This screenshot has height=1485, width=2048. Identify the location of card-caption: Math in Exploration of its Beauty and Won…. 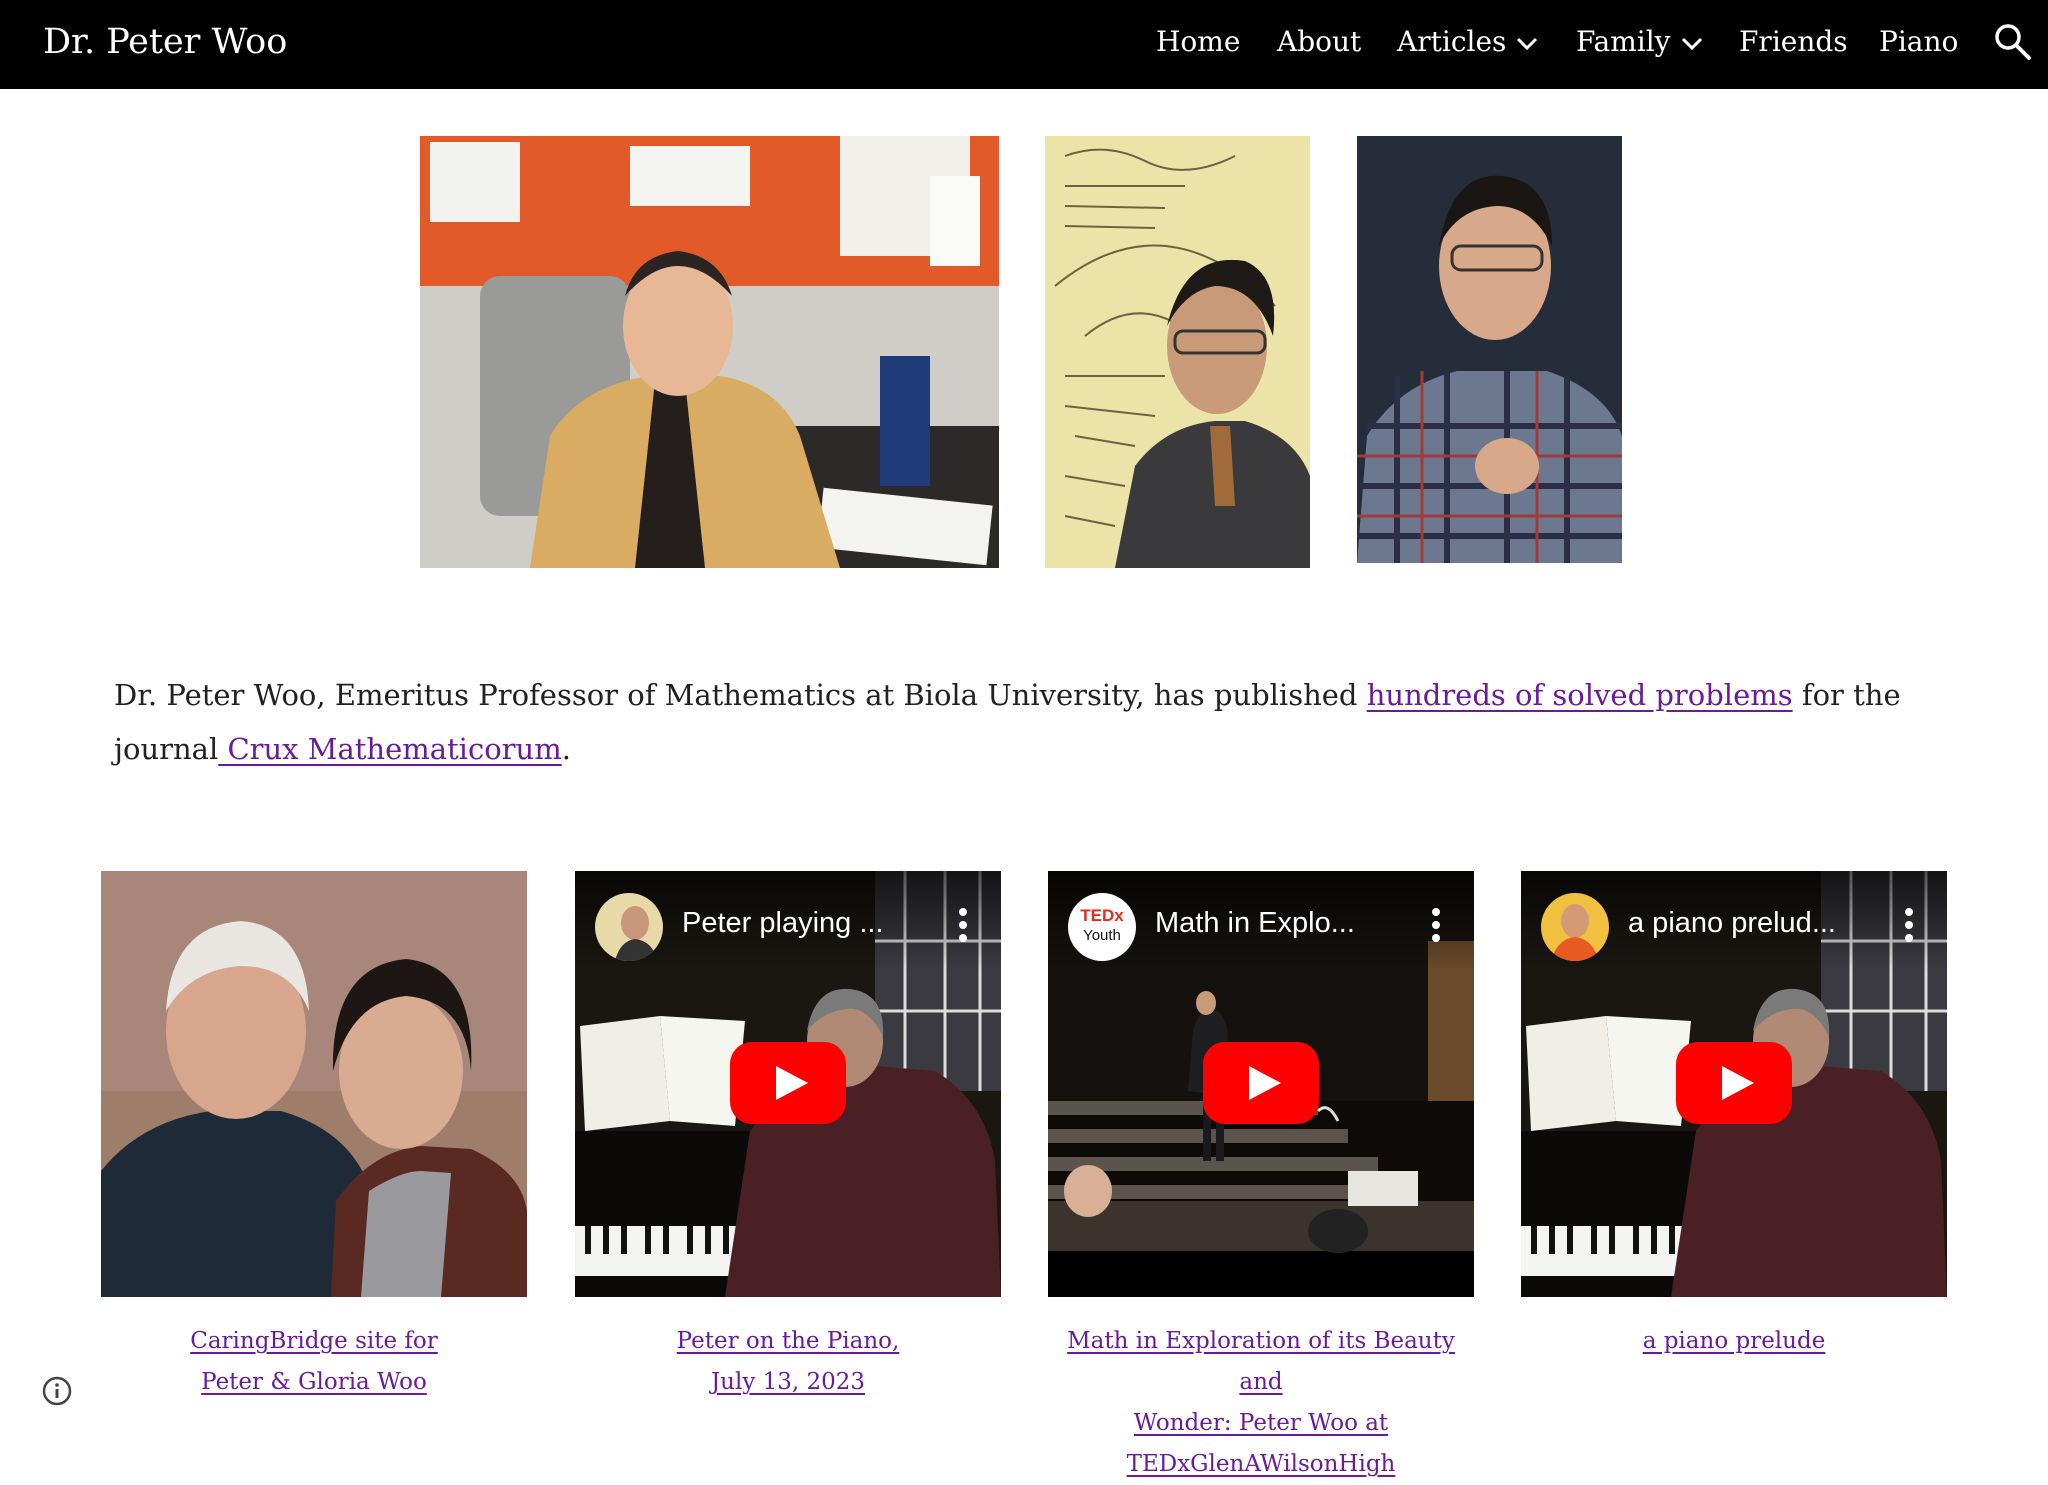
(1261, 1403).